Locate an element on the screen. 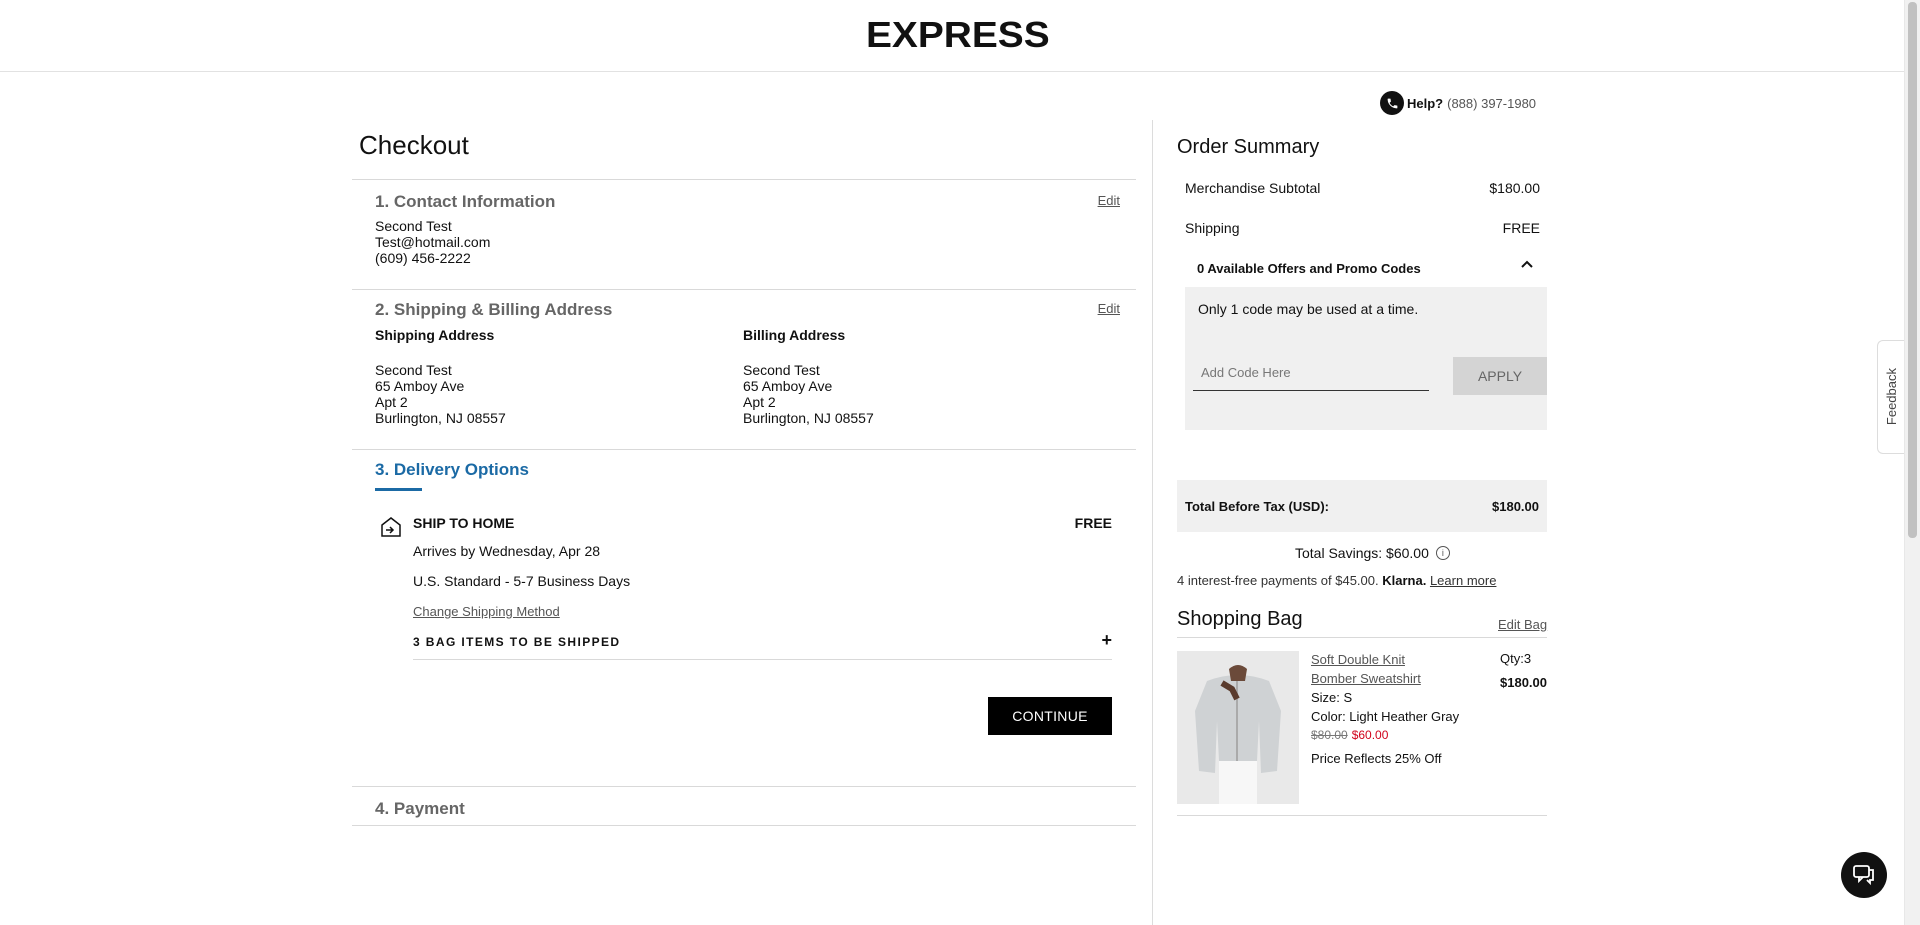 This screenshot has width=1920, height=925. subtotal-row: Merchandise Subtotal $180.00 is located at coordinates (1362, 188).